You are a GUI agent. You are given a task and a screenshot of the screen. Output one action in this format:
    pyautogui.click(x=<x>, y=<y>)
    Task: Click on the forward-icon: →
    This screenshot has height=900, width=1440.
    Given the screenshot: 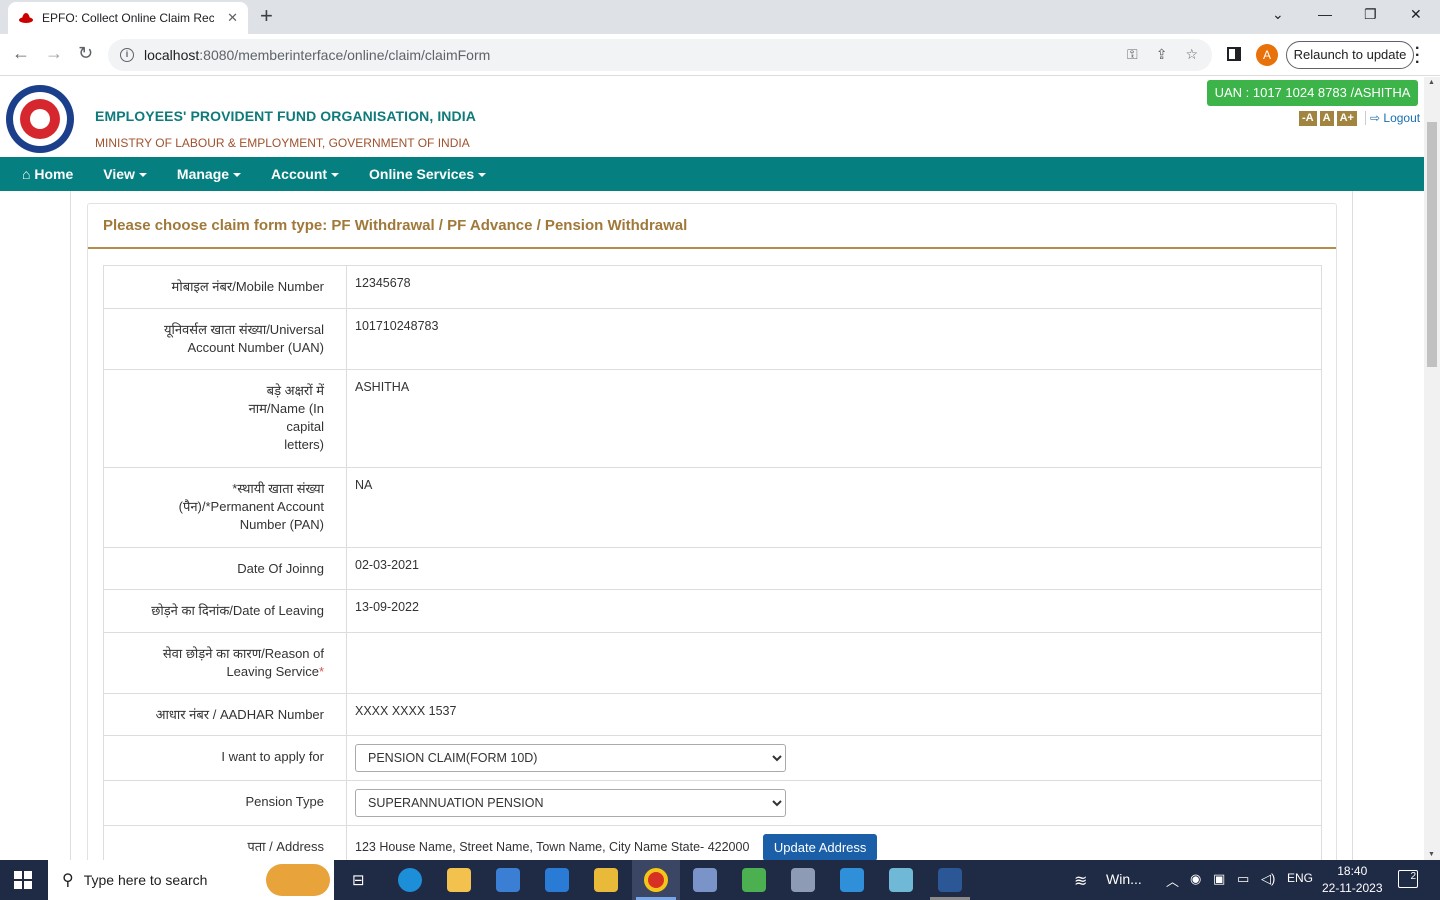 What is the action you would take?
    pyautogui.click(x=54, y=53)
    